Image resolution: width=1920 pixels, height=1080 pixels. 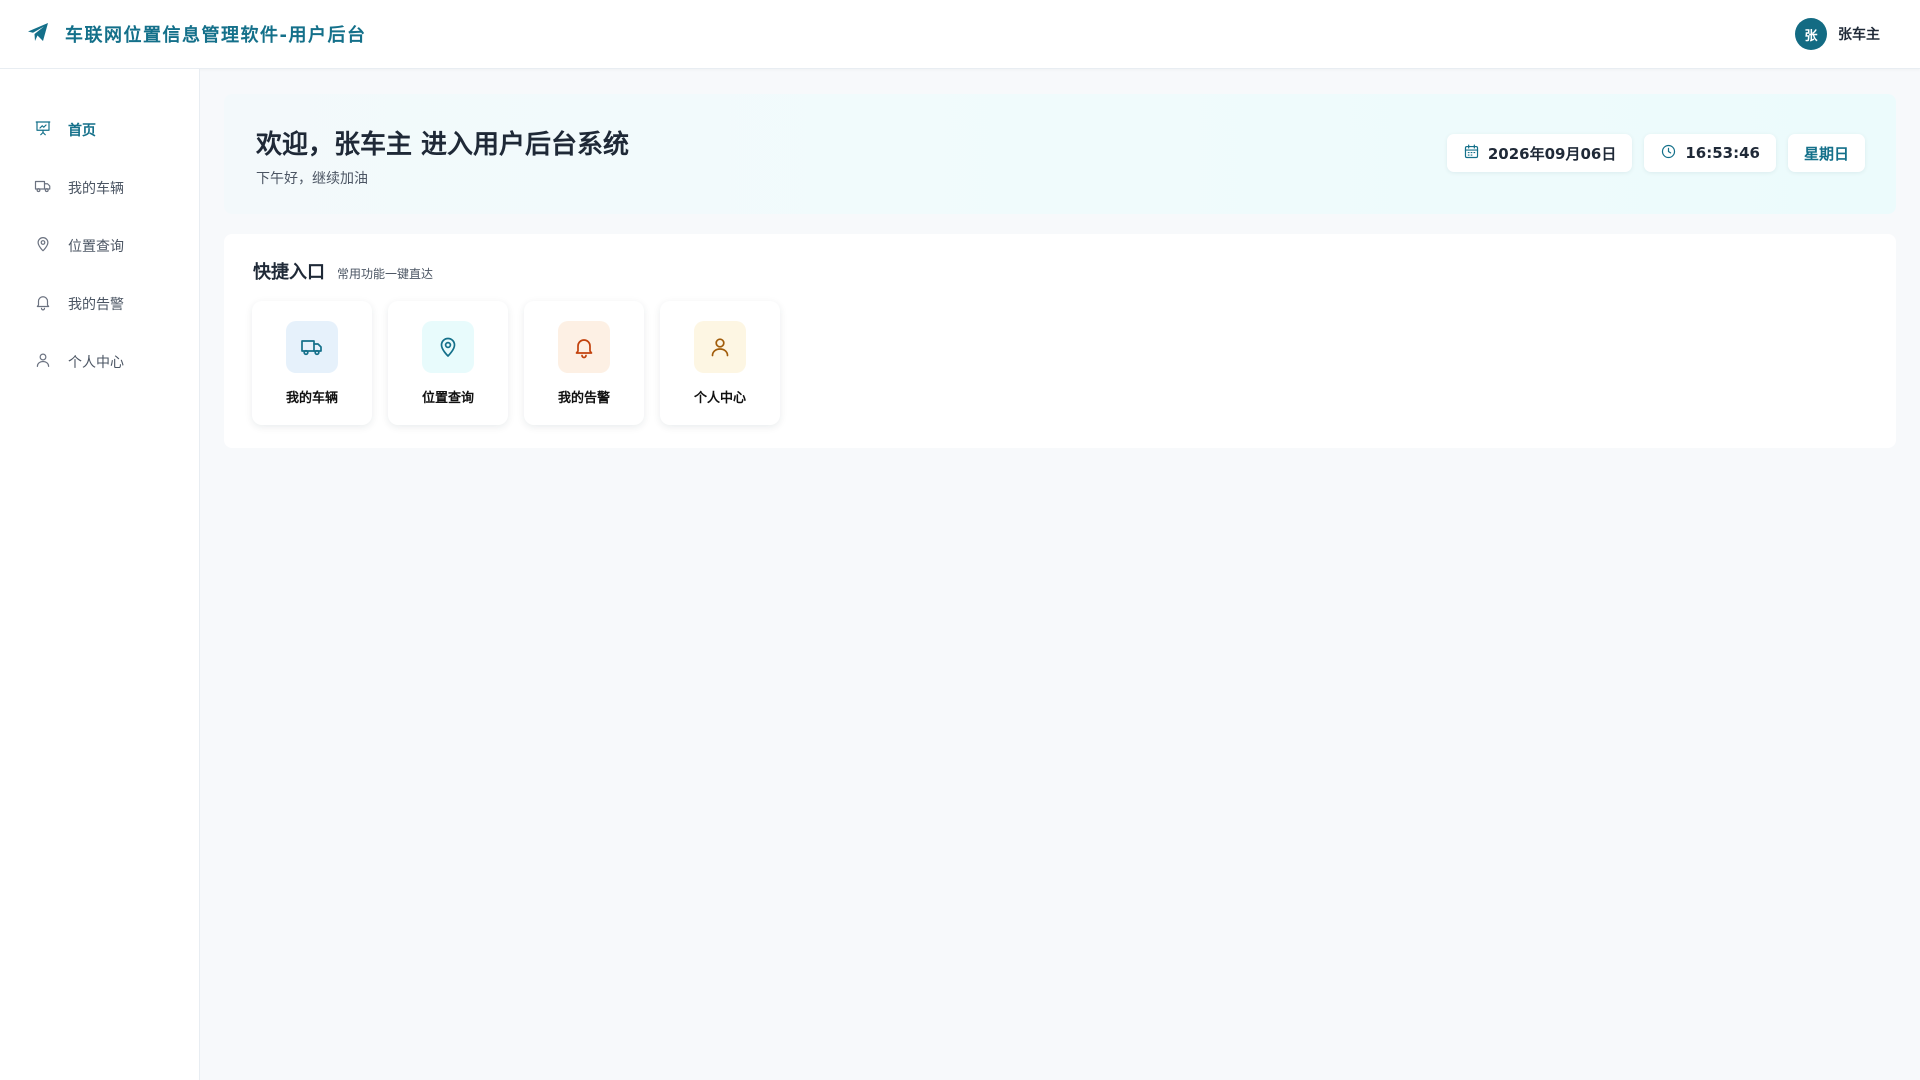 I want to click on sidebar-item-location: 位置查询, so click(x=99, y=246).